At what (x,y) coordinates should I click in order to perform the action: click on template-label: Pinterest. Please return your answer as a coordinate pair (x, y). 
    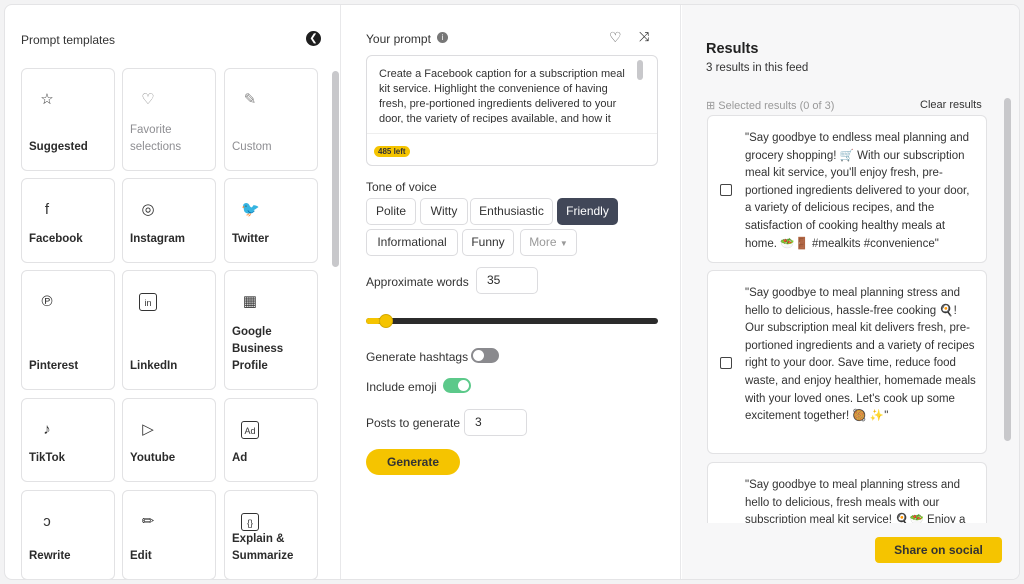
    Looking at the image, I should click on (54, 366).